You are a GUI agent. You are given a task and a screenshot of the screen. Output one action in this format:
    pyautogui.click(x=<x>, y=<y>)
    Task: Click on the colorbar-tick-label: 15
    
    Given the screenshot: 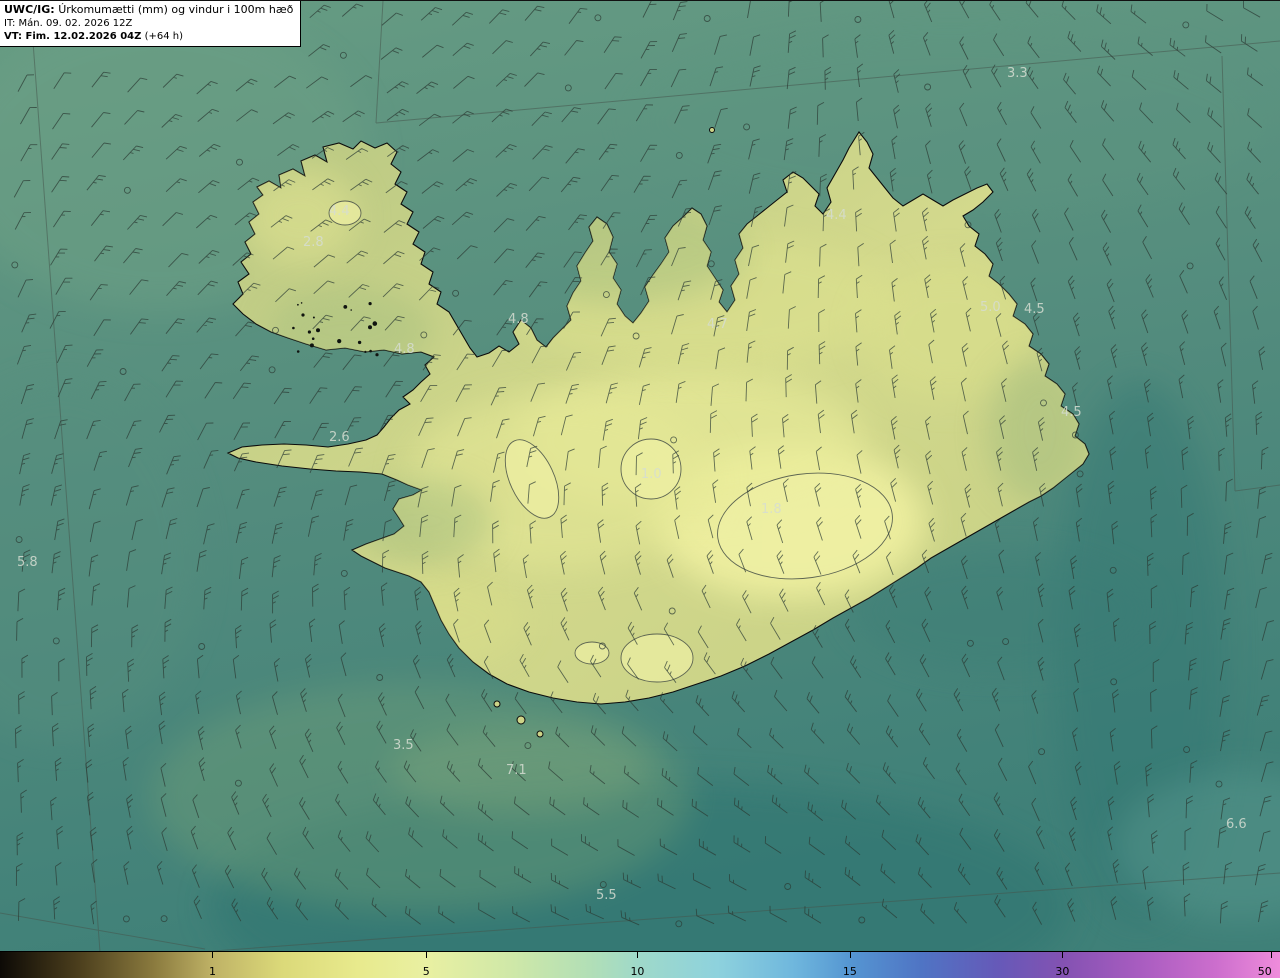 What is the action you would take?
    pyautogui.click(x=849, y=971)
    